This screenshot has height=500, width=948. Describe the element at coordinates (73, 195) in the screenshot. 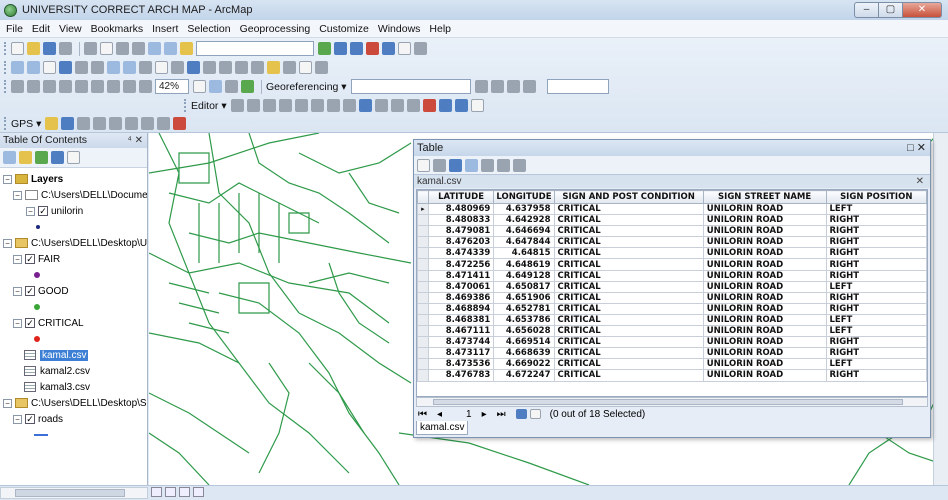

I see `toc-folder-node: − C:\Users\DELL\Documen` at that location.